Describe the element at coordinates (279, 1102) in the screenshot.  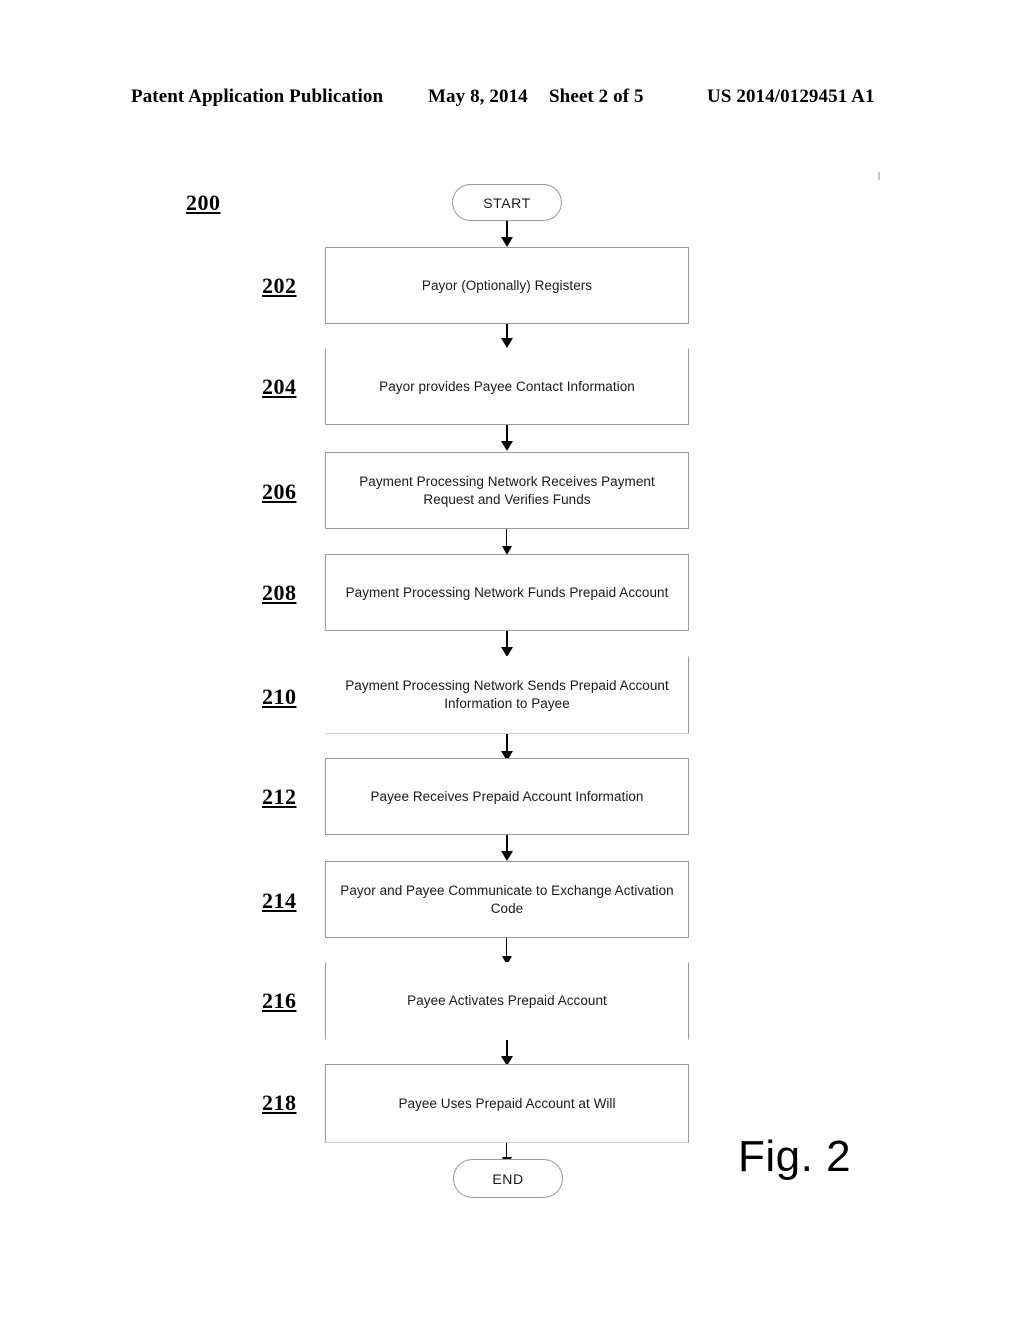
I see `step-ref-218: 218` at that location.